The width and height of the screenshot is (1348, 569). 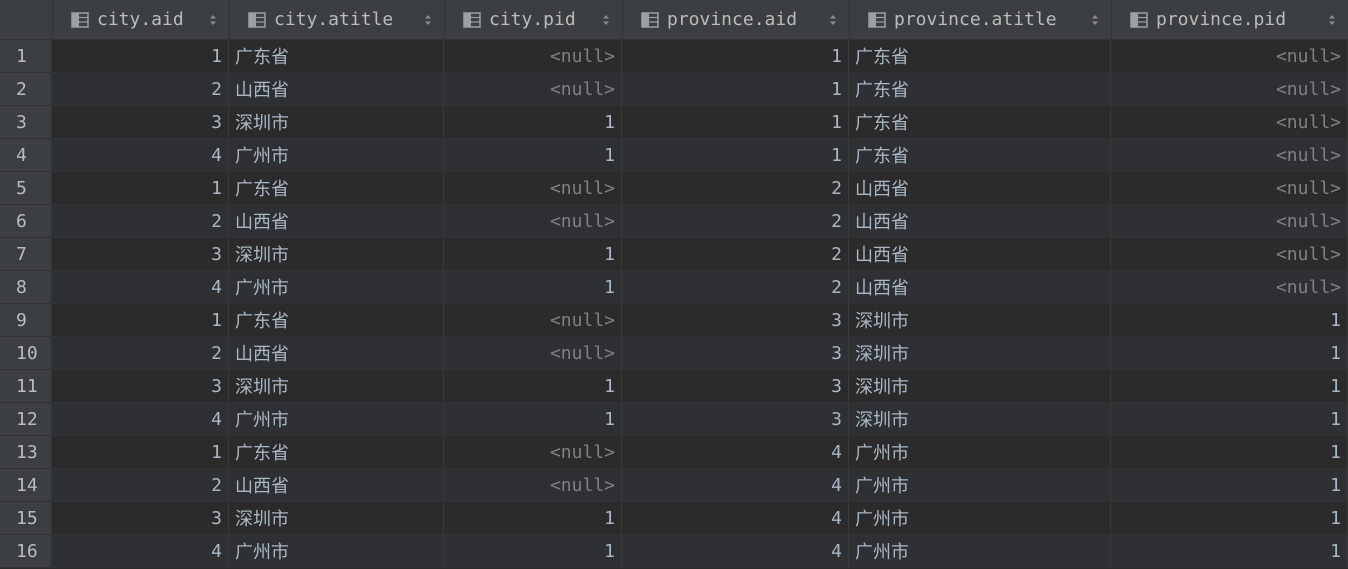 I want to click on table-row: 14 2 山西省 <null> 4 广州市 1, so click(x=674, y=485).